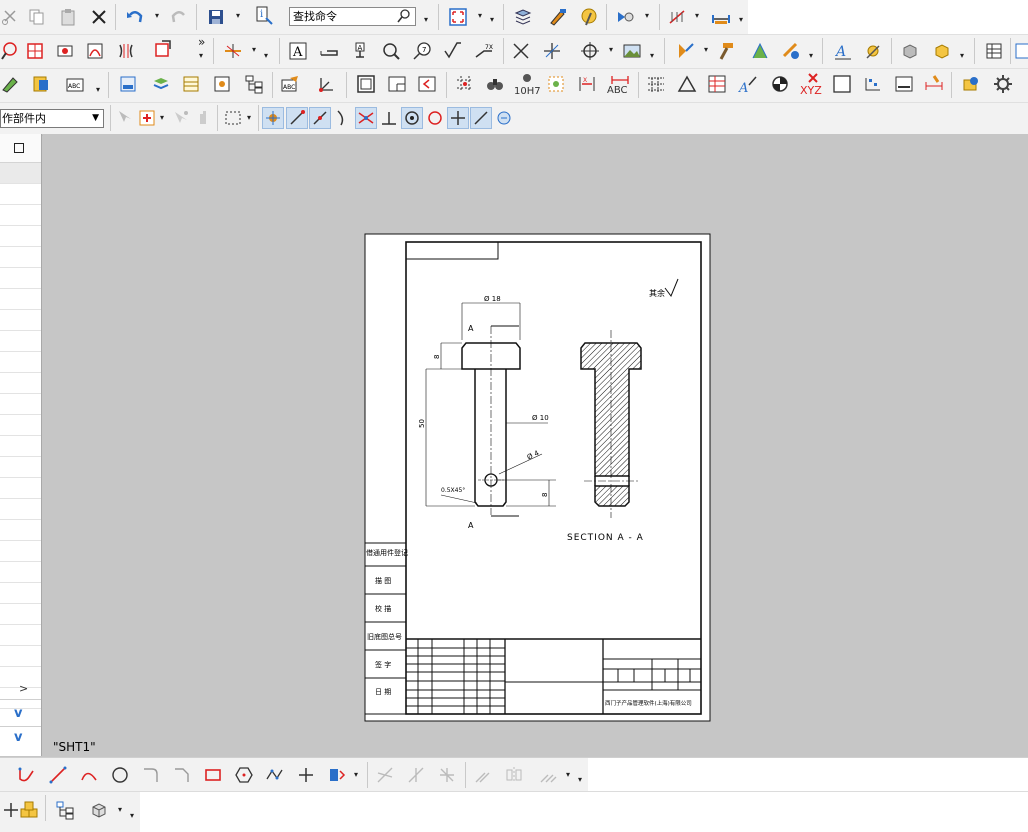 Image resolution: width=1028 pixels, height=832 pixels. What do you see at coordinates (383, 608) in the screenshot?
I see `revision-label-3: 校 描` at bounding box center [383, 608].